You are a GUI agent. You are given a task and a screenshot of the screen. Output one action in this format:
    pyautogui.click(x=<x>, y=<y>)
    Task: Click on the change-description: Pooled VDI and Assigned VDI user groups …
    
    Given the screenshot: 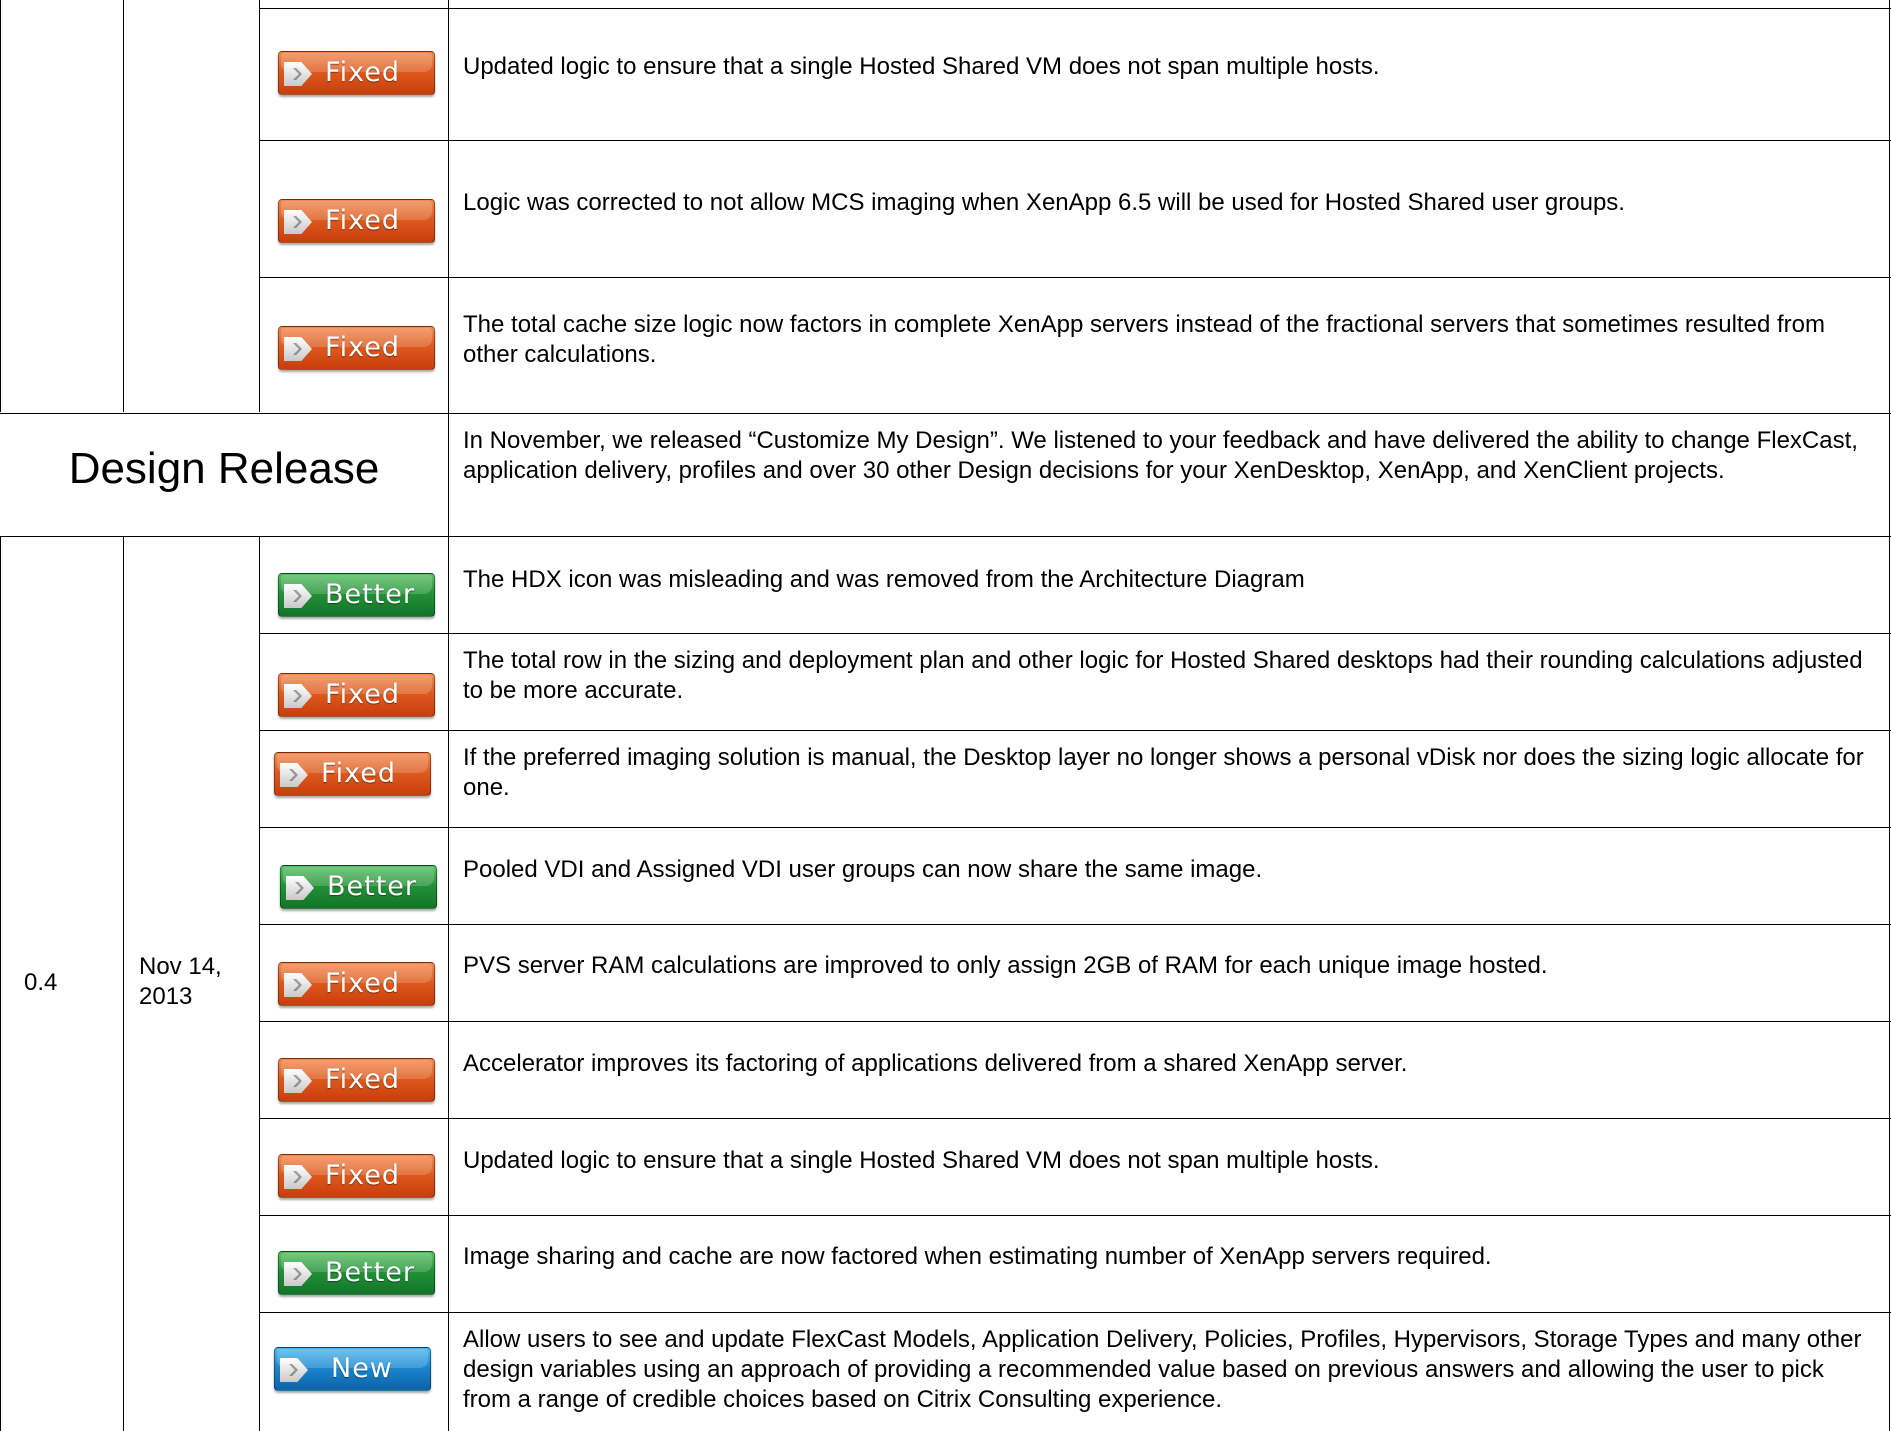 What is the action you would take?
    pyautogui.click(x=863, y=869)
    